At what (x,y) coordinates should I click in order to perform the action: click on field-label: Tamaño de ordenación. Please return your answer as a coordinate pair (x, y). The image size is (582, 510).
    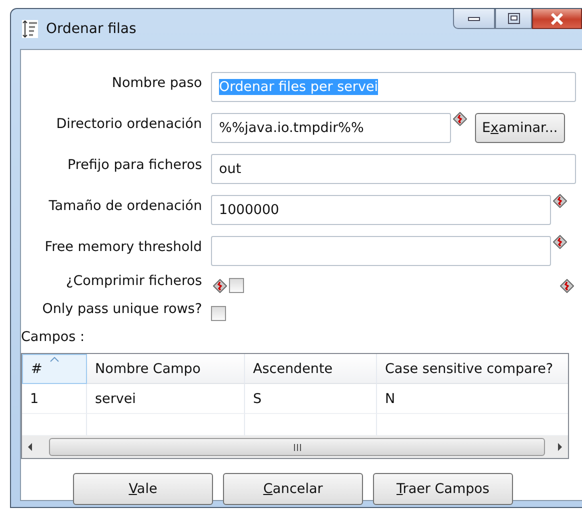
    Looking at the image, I should click on (125, 206).